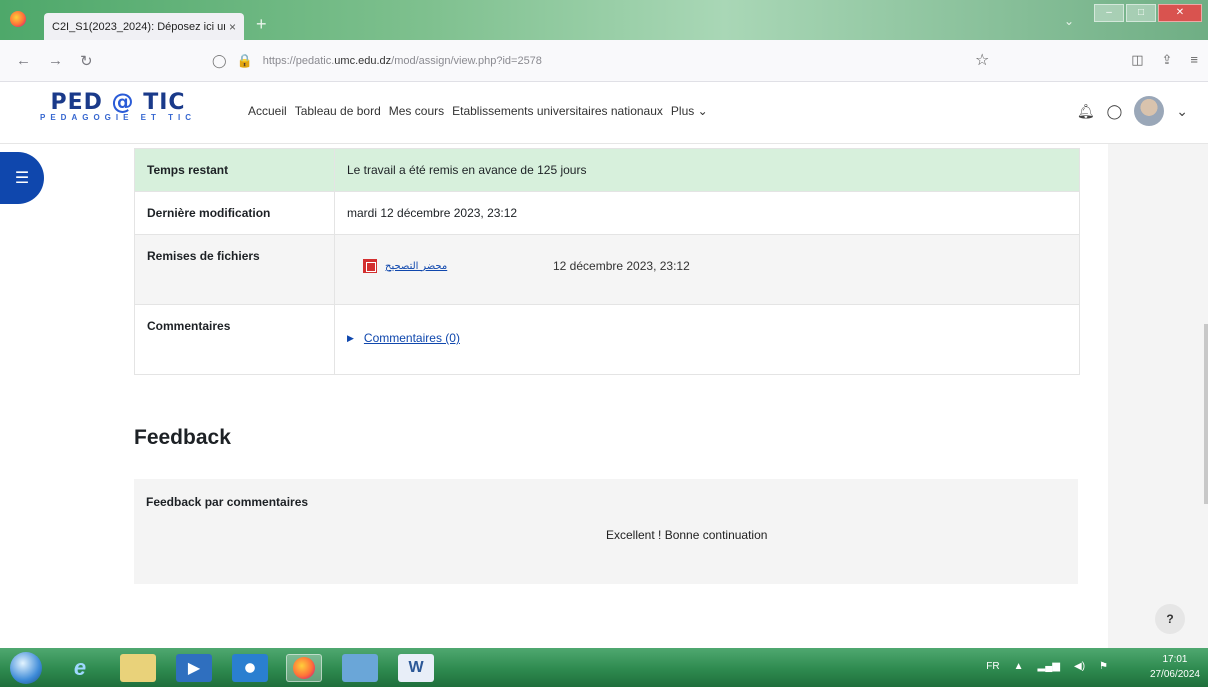 The image size is (1208, 687). Describe the element at coordinates (118, 102) in the screenshot. I see `logo-text: PED @ TIC` at that location.